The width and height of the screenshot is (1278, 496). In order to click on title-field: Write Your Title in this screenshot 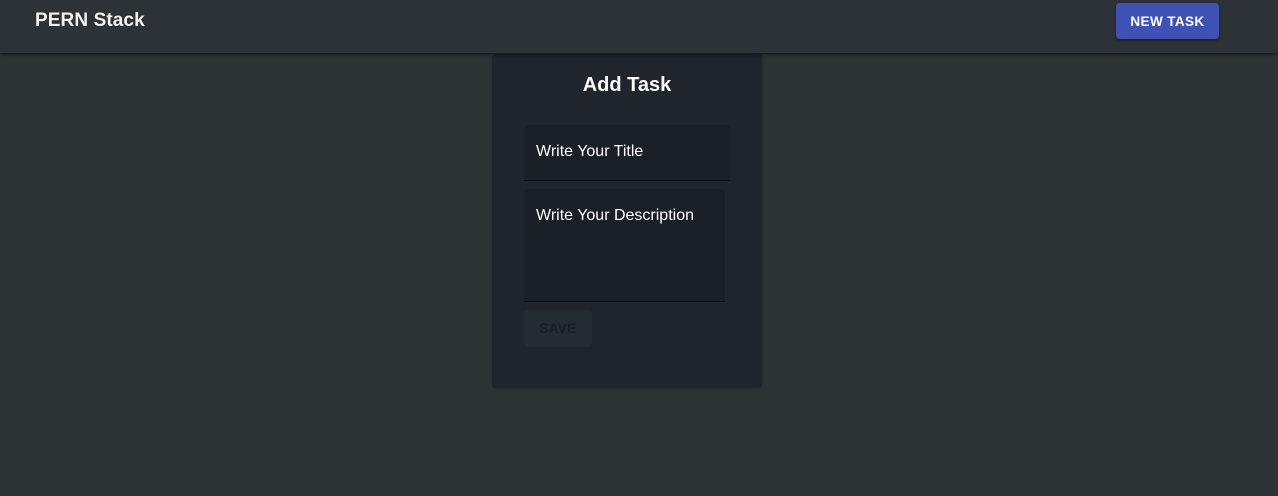, I will do `click(627, 153)`.